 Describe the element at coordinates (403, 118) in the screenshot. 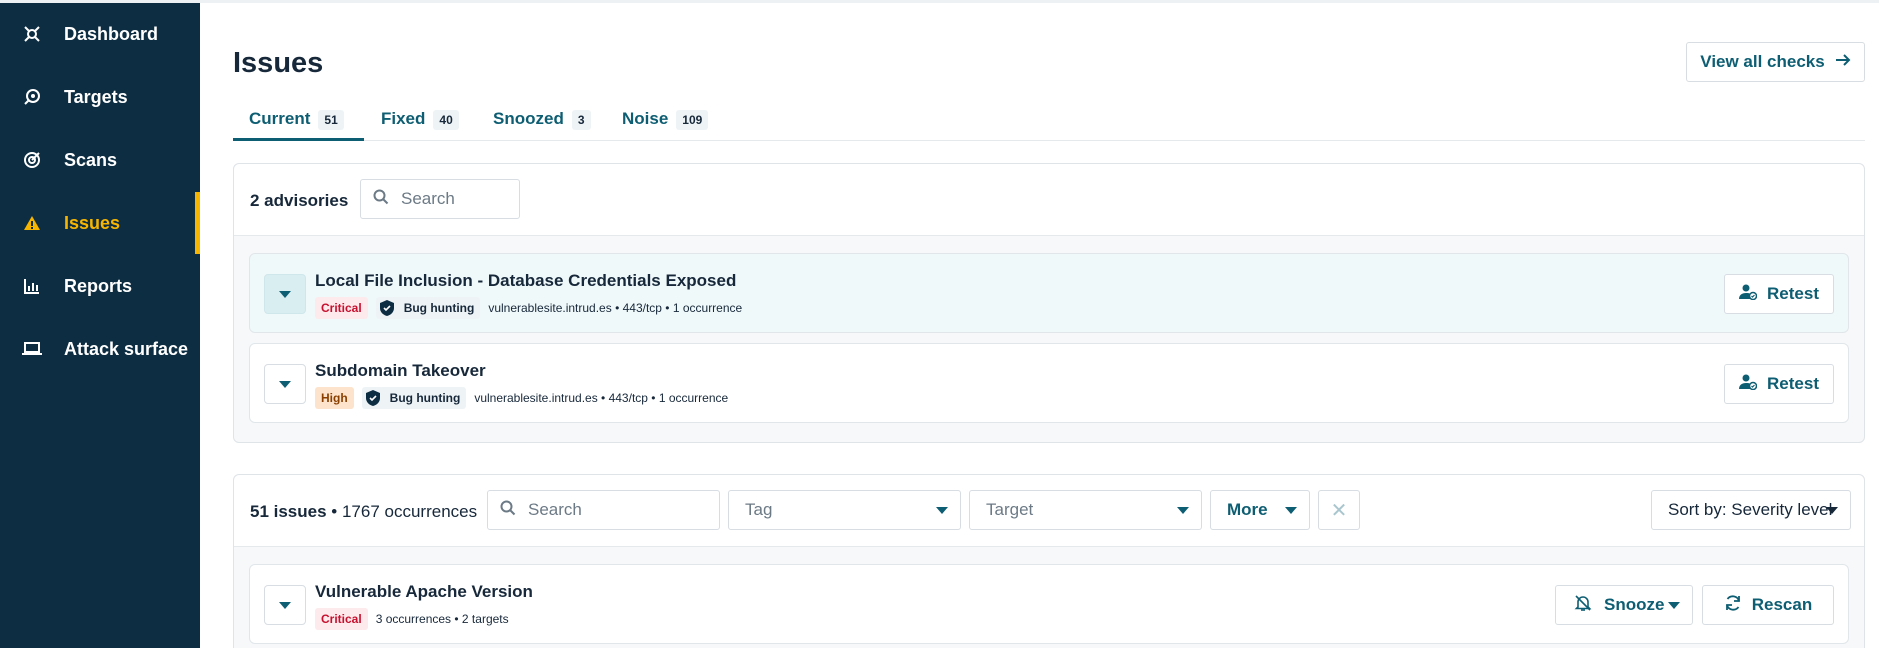

I see `tab-label: Fixed` at that location.